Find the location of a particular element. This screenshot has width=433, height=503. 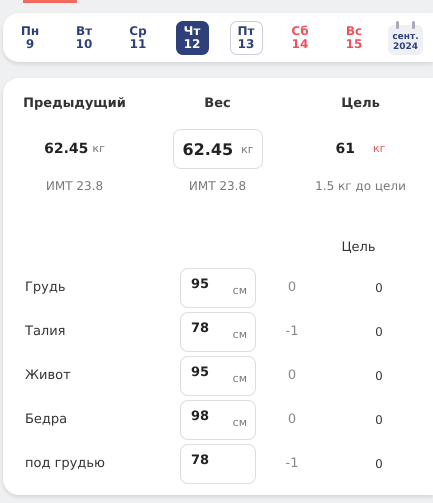

column-header: Предыдущий is located at coordinates (74, 104).